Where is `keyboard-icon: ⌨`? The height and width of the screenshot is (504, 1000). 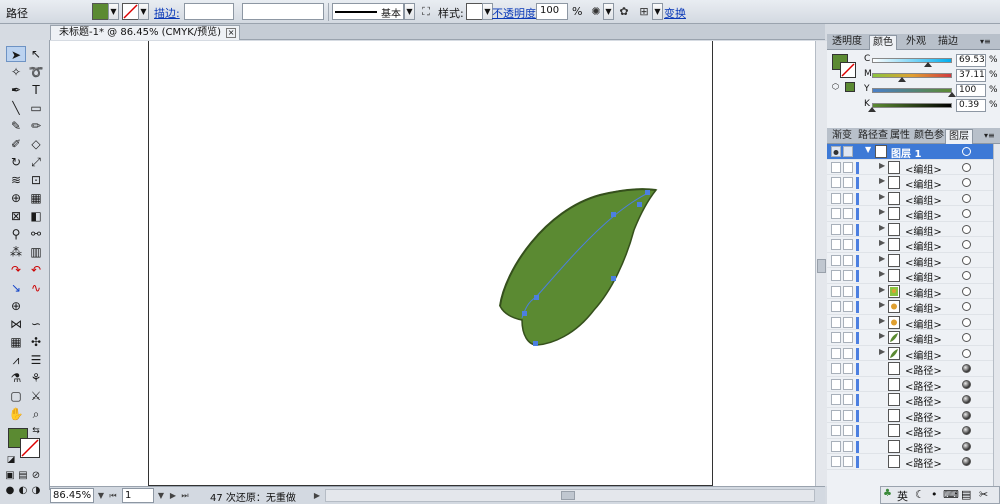 keyboard-icon: ⌨ is located at coordinates (951, 494).